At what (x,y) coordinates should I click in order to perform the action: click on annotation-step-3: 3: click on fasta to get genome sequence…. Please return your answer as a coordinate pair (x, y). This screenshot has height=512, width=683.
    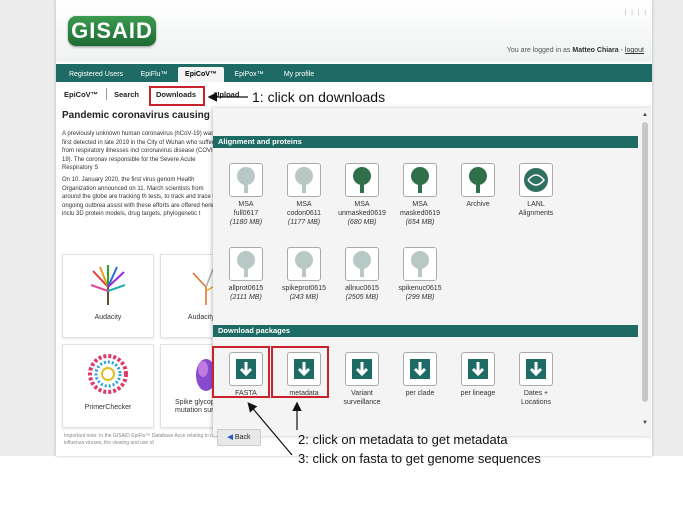
    Looking at the image, I should click on (419, 458).